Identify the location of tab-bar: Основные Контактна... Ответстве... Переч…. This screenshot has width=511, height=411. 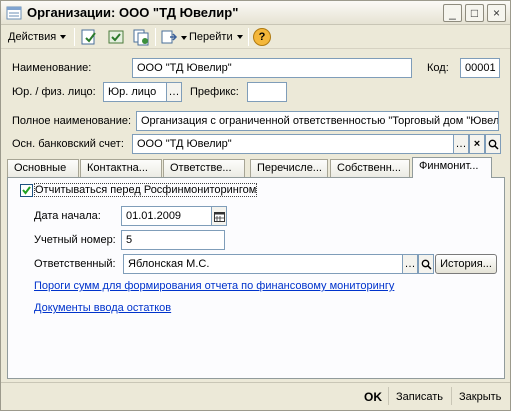
(257, 167).